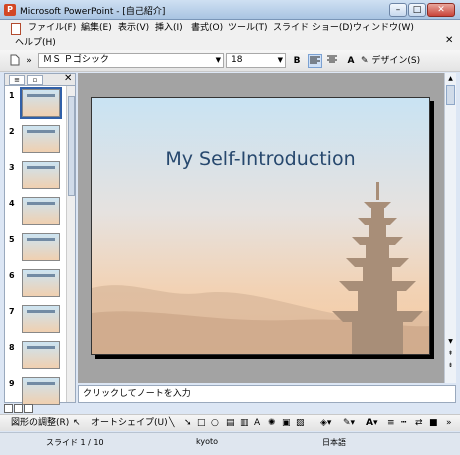 Image resolution: width=460 pixels, height=455 pixels. Describe the element at coordinates (8, 408) in the screenshot. I see `normal-view-icon` at that location.